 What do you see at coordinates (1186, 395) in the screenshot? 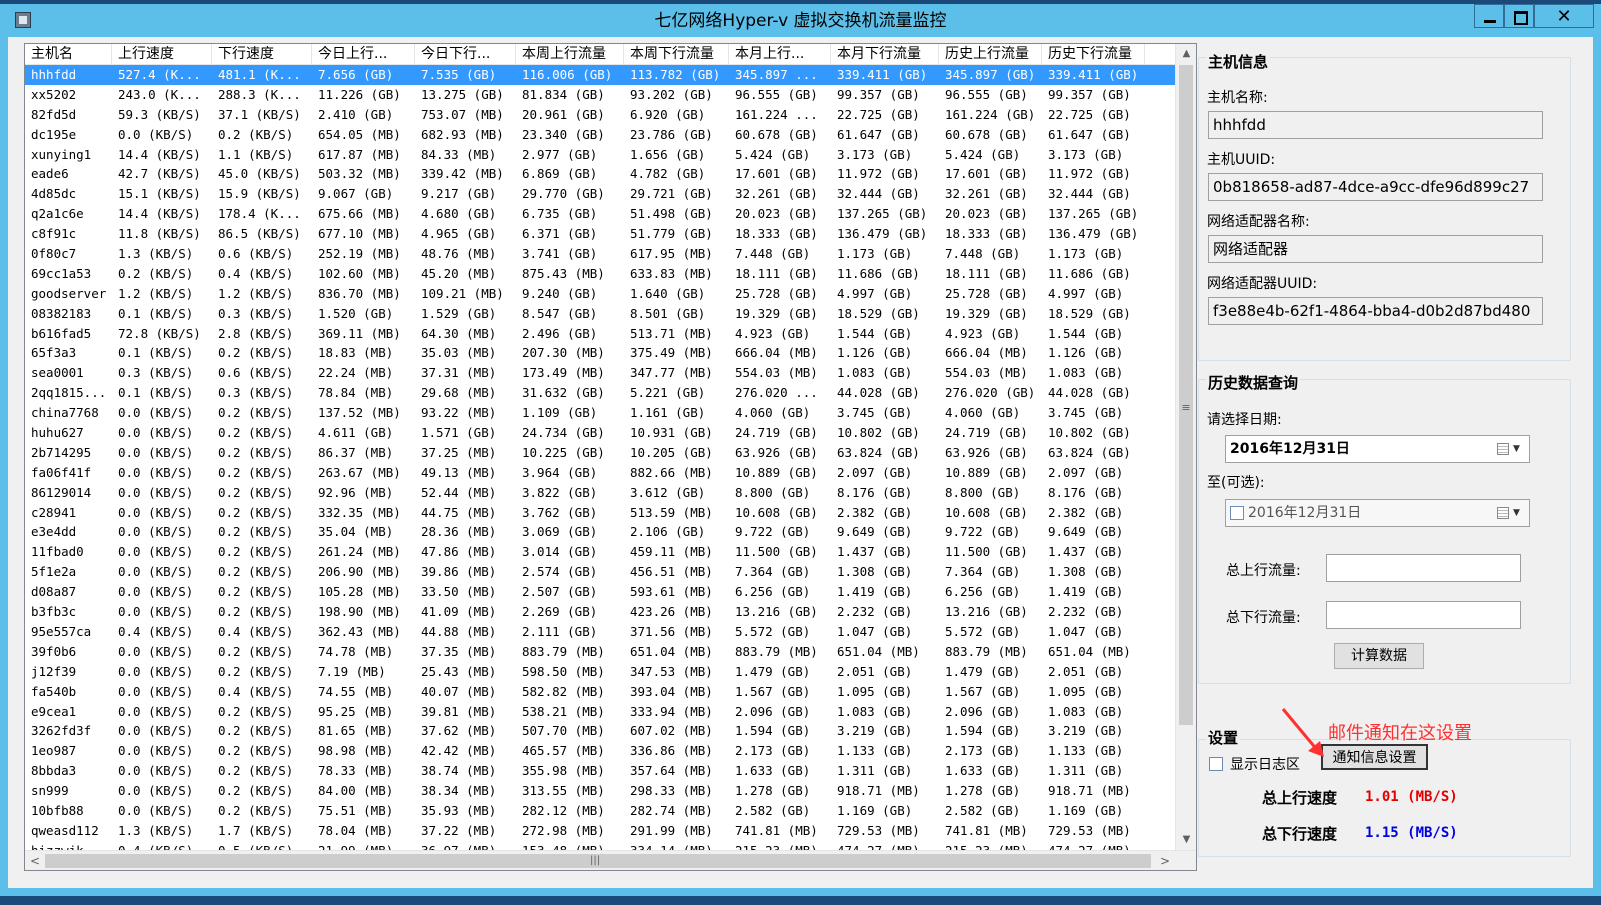
I see `vertical-scroll-thumb: ≡` at bounding box center [1186, 395].